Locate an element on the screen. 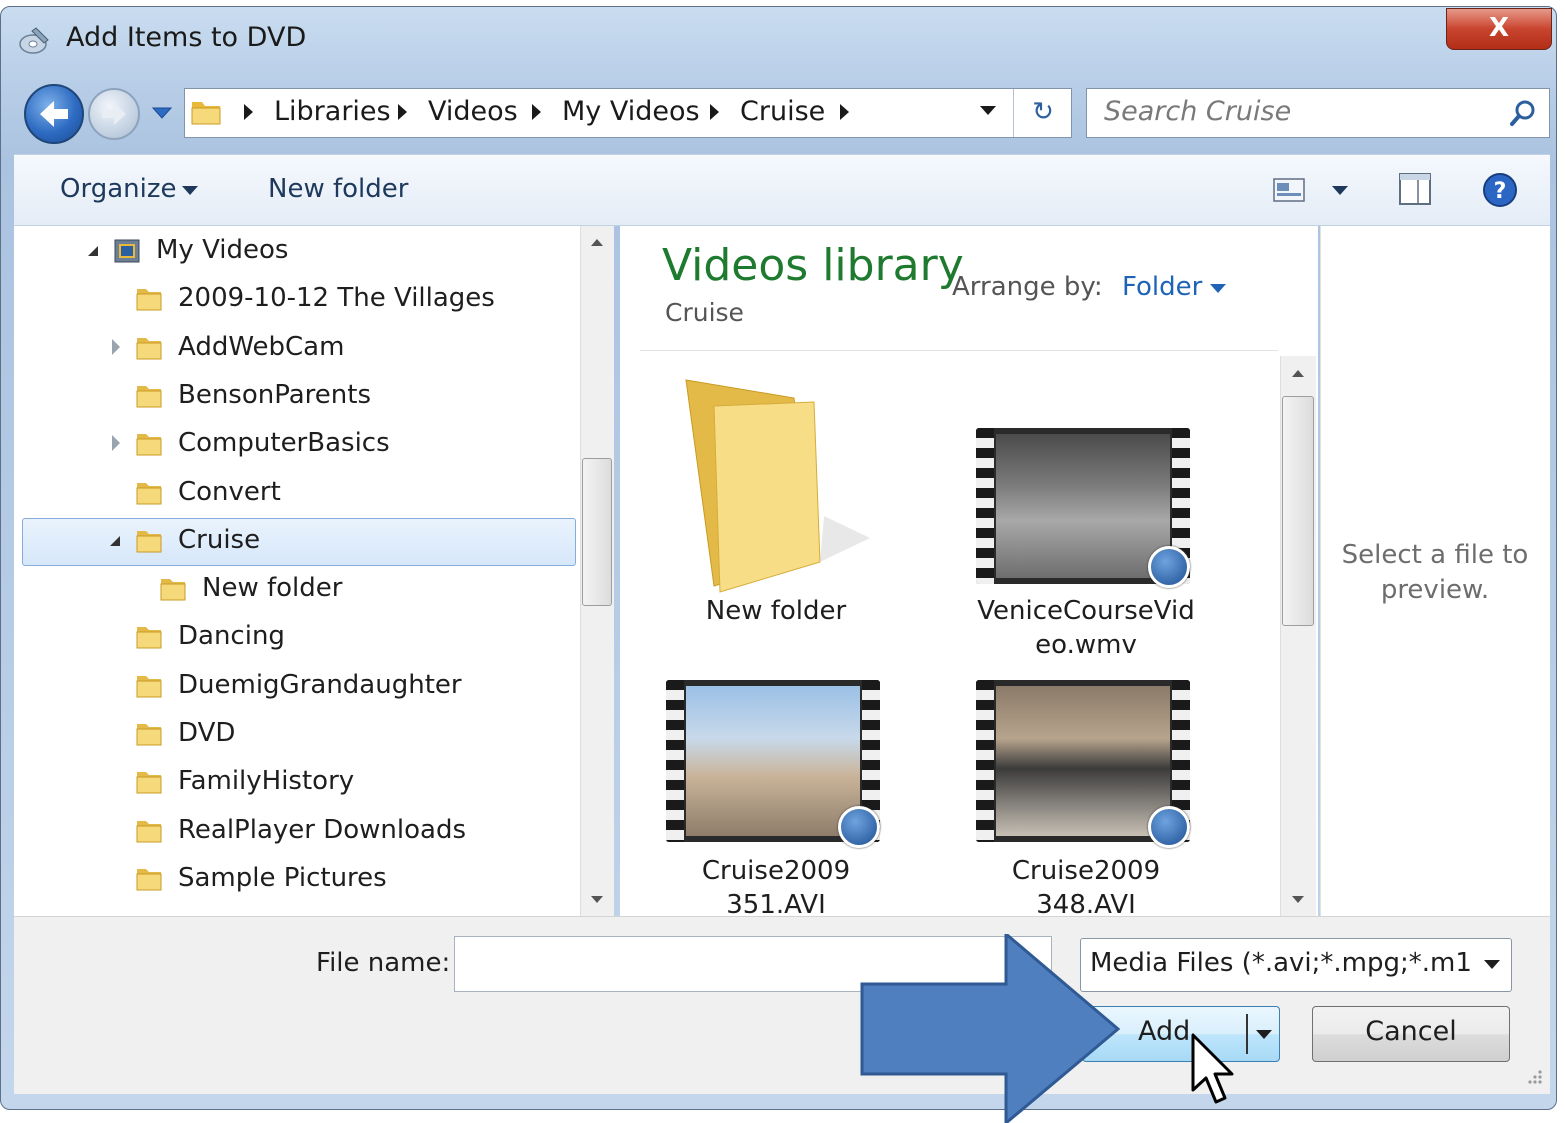 This screenshot has height=1123, width=1565. view-options-dropdown-icon is located at coordinates (1340, 190).